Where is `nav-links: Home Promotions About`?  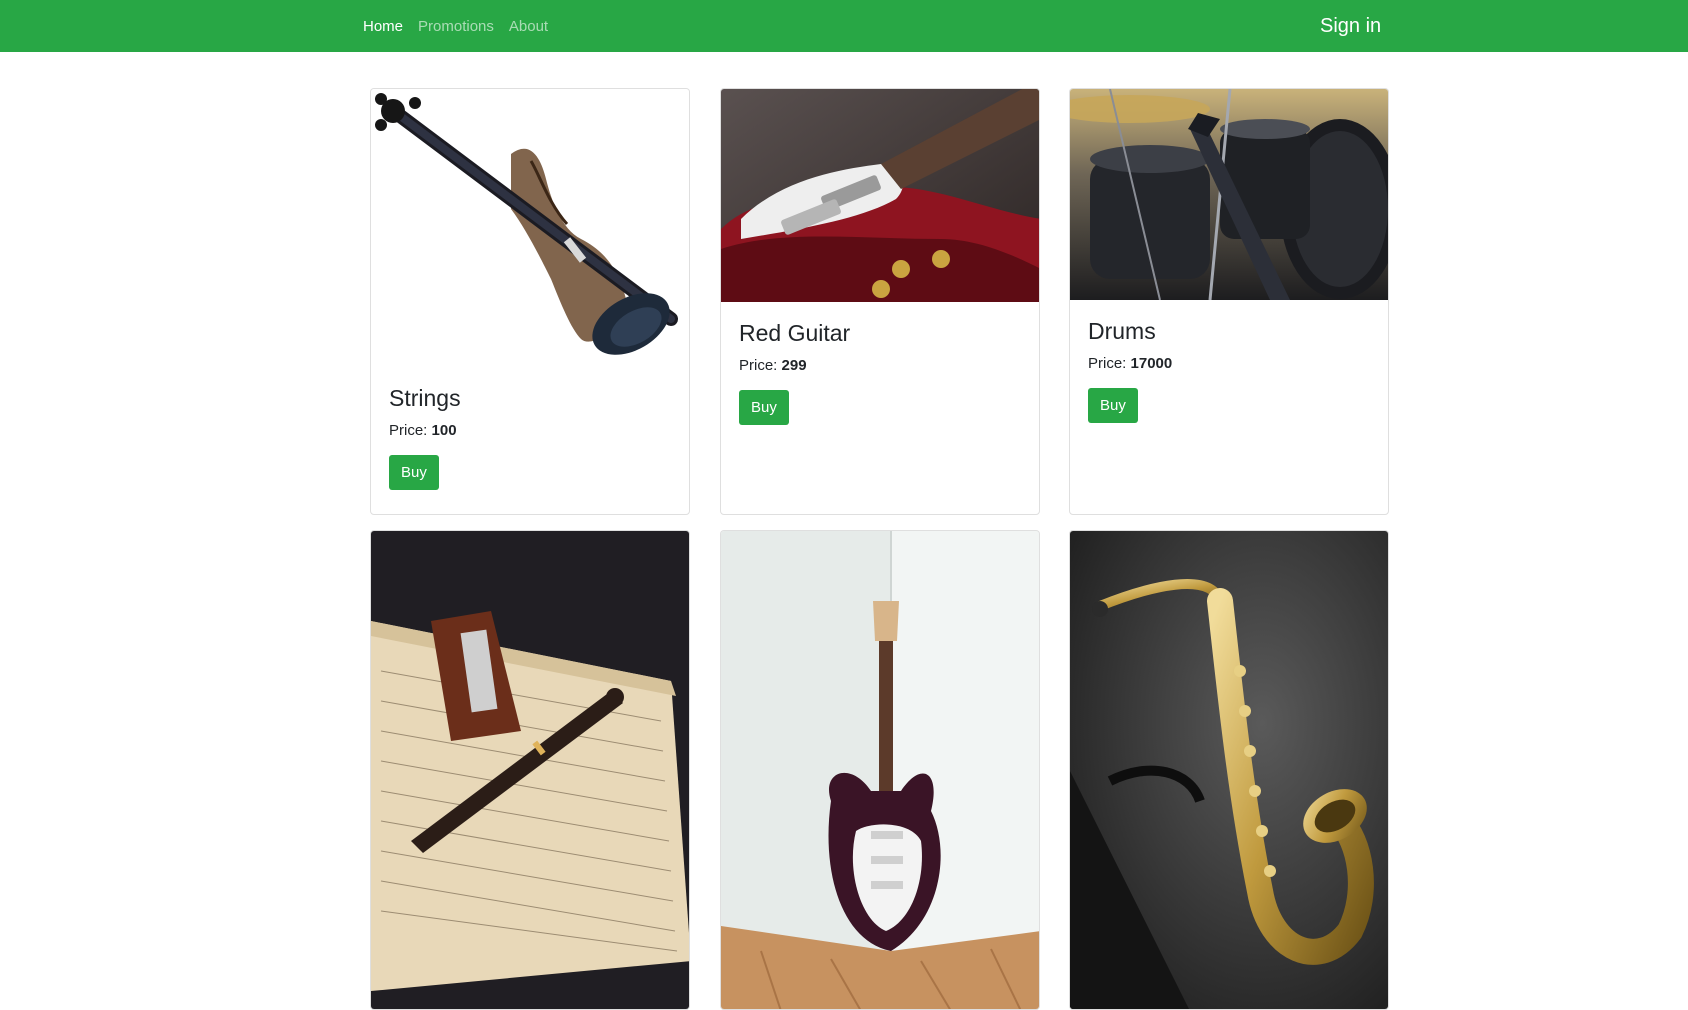
nav-links: Home Promotions About is located at coordinates (455, 26).